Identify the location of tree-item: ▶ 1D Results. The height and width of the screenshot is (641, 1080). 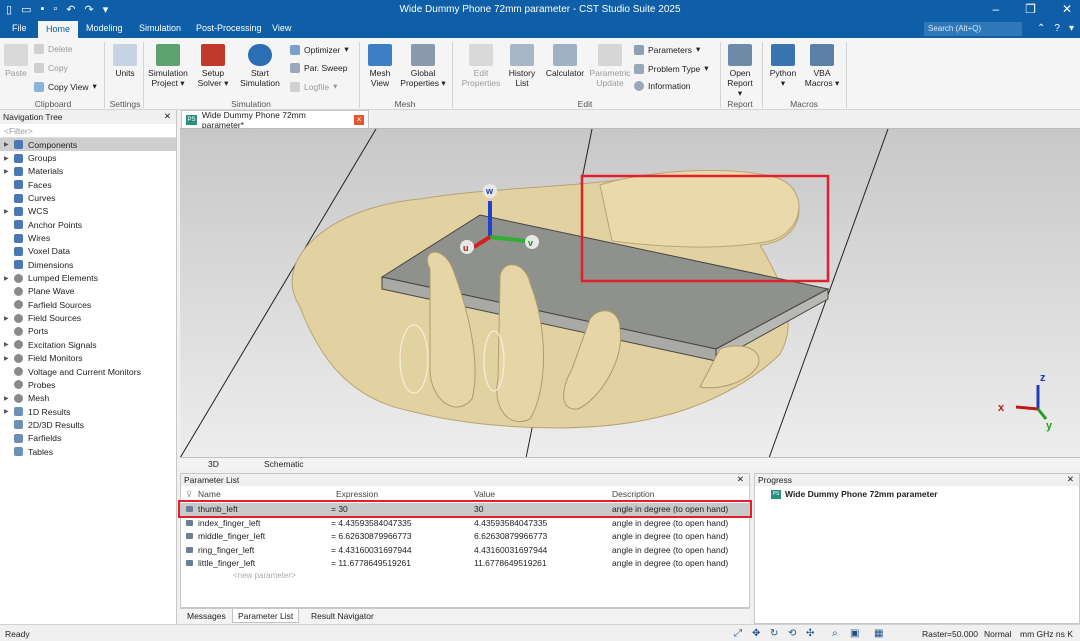
(88, 411).